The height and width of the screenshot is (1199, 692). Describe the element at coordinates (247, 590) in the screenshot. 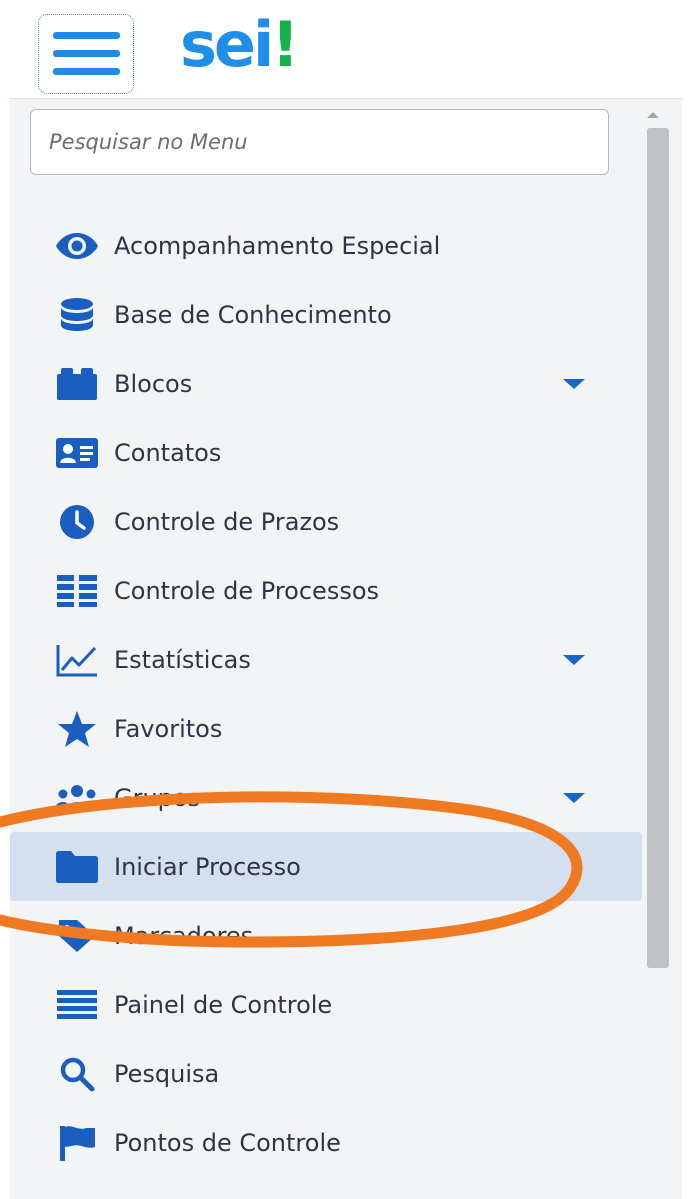

I see `sidebar-item-label: Controle de Processos` at that location.